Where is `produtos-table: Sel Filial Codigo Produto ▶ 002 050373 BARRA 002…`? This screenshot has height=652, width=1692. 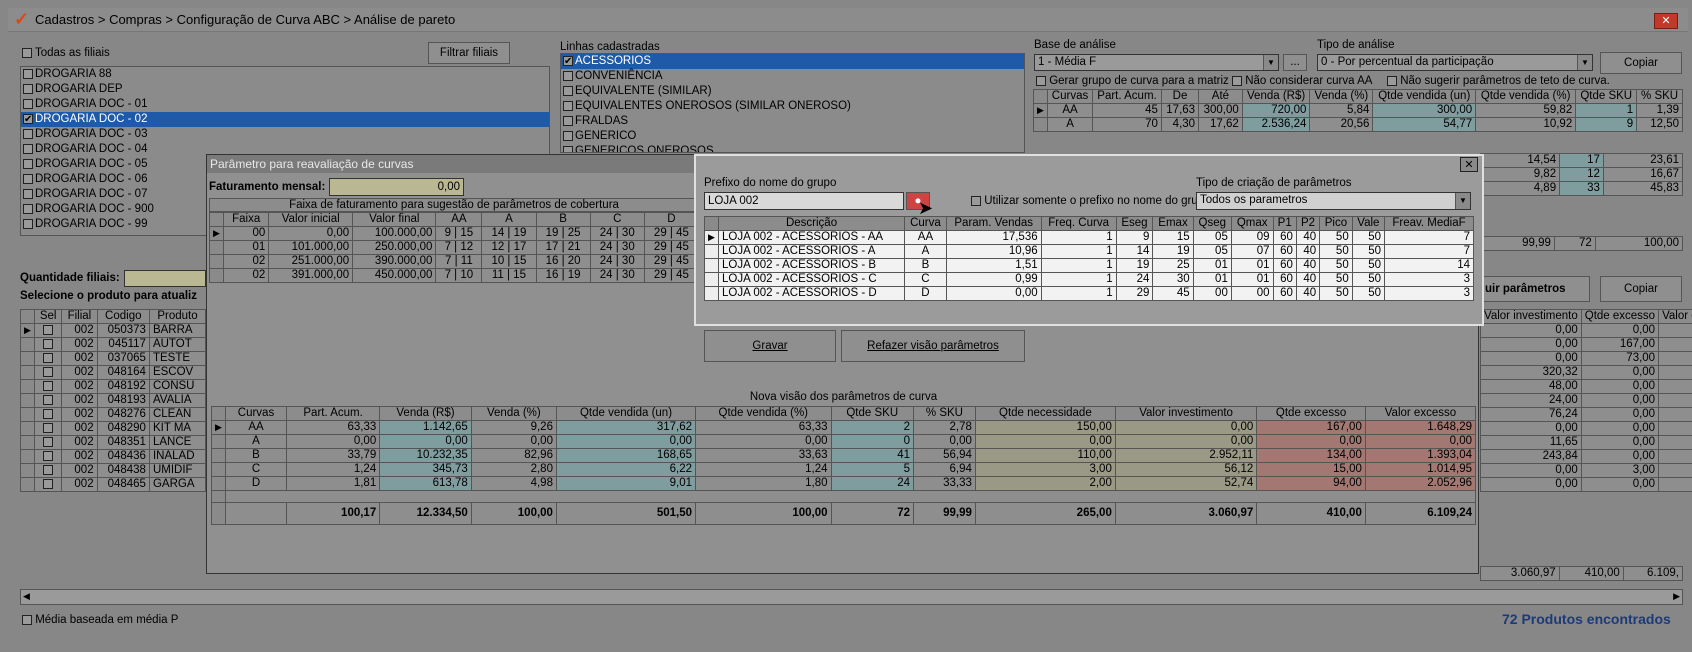
produtos-table: Sel Filial Codigo Produto ▶ 002 050373 BARRA 002… is located at coordinates (113, 400).